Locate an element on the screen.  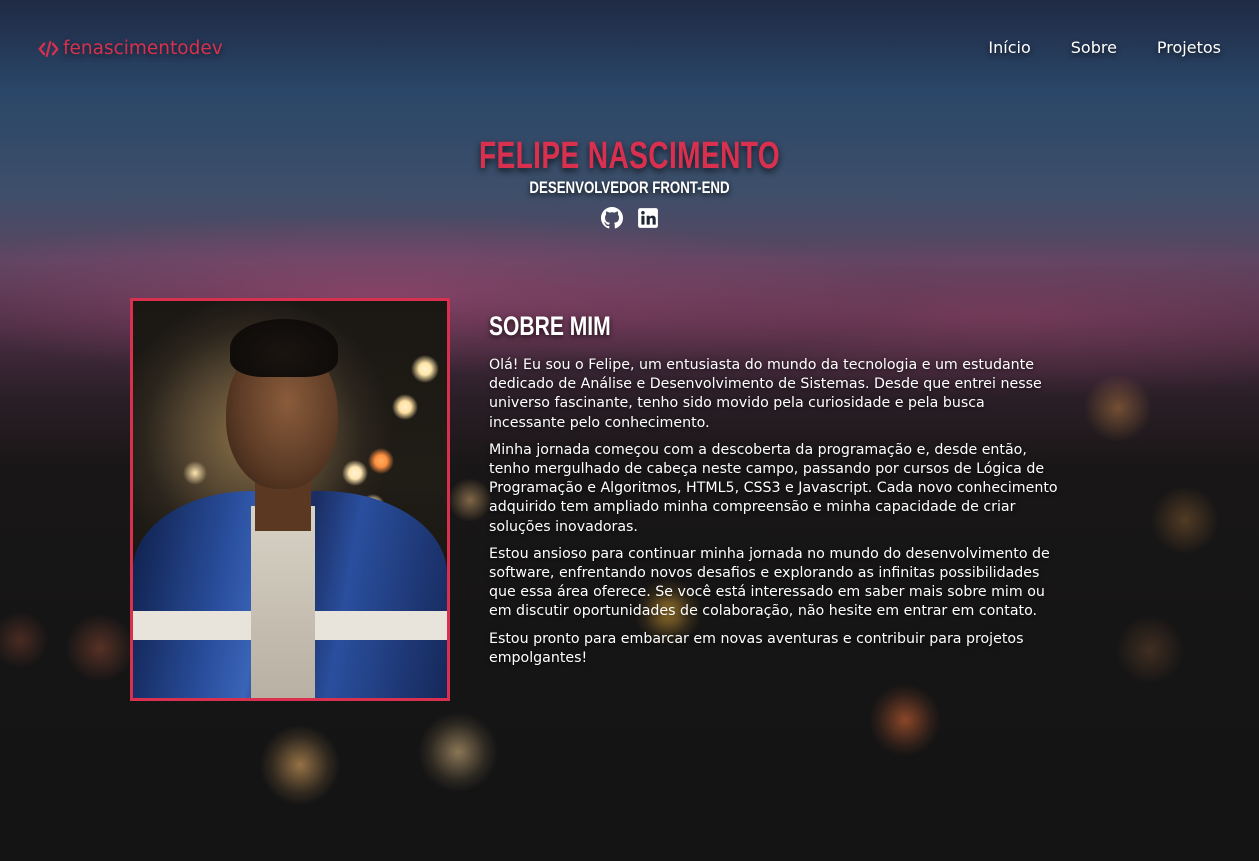
hero-name: FELIPE NASCIMENTO is located at coordinates (629, 156).